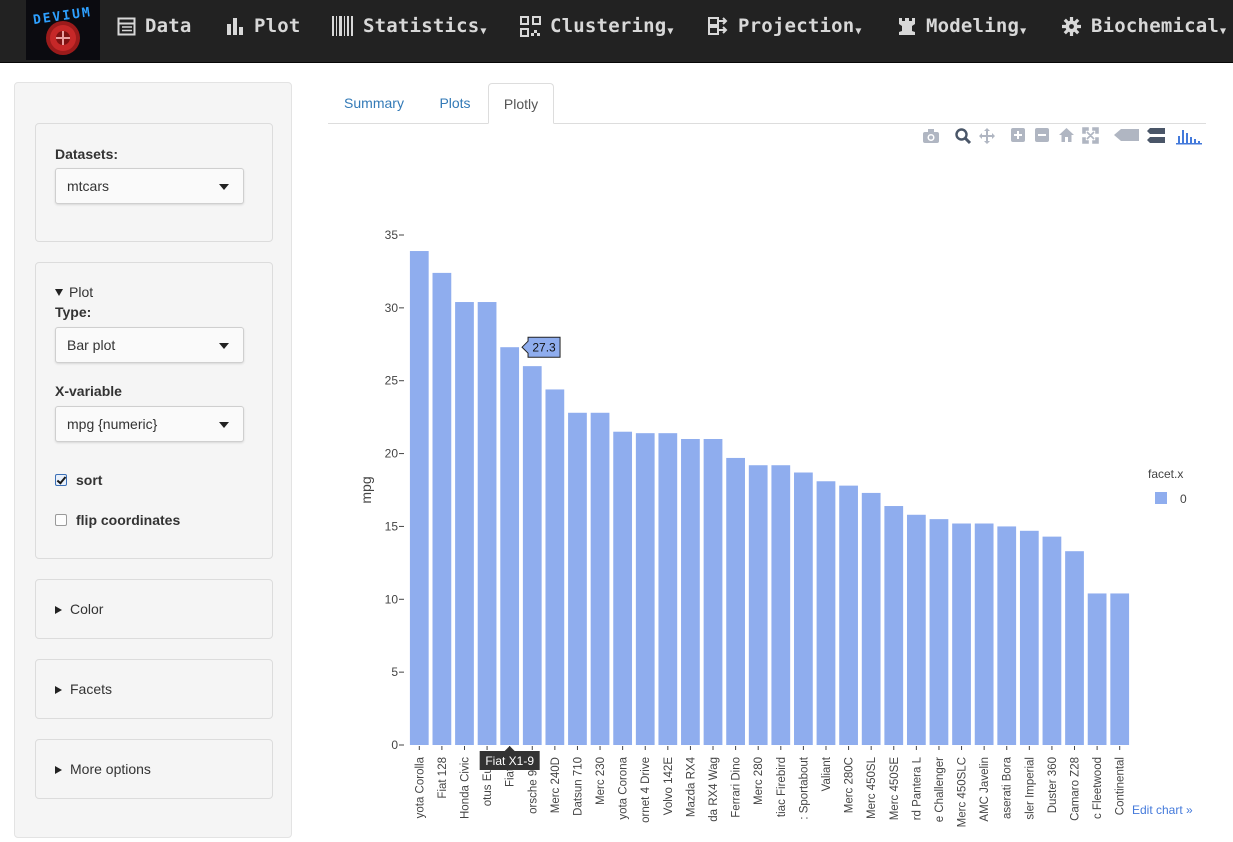  What do you see at coordinates (509, 748) in the screenshot?
I see `hover-category-pointer` at bounding box center [509, 748].